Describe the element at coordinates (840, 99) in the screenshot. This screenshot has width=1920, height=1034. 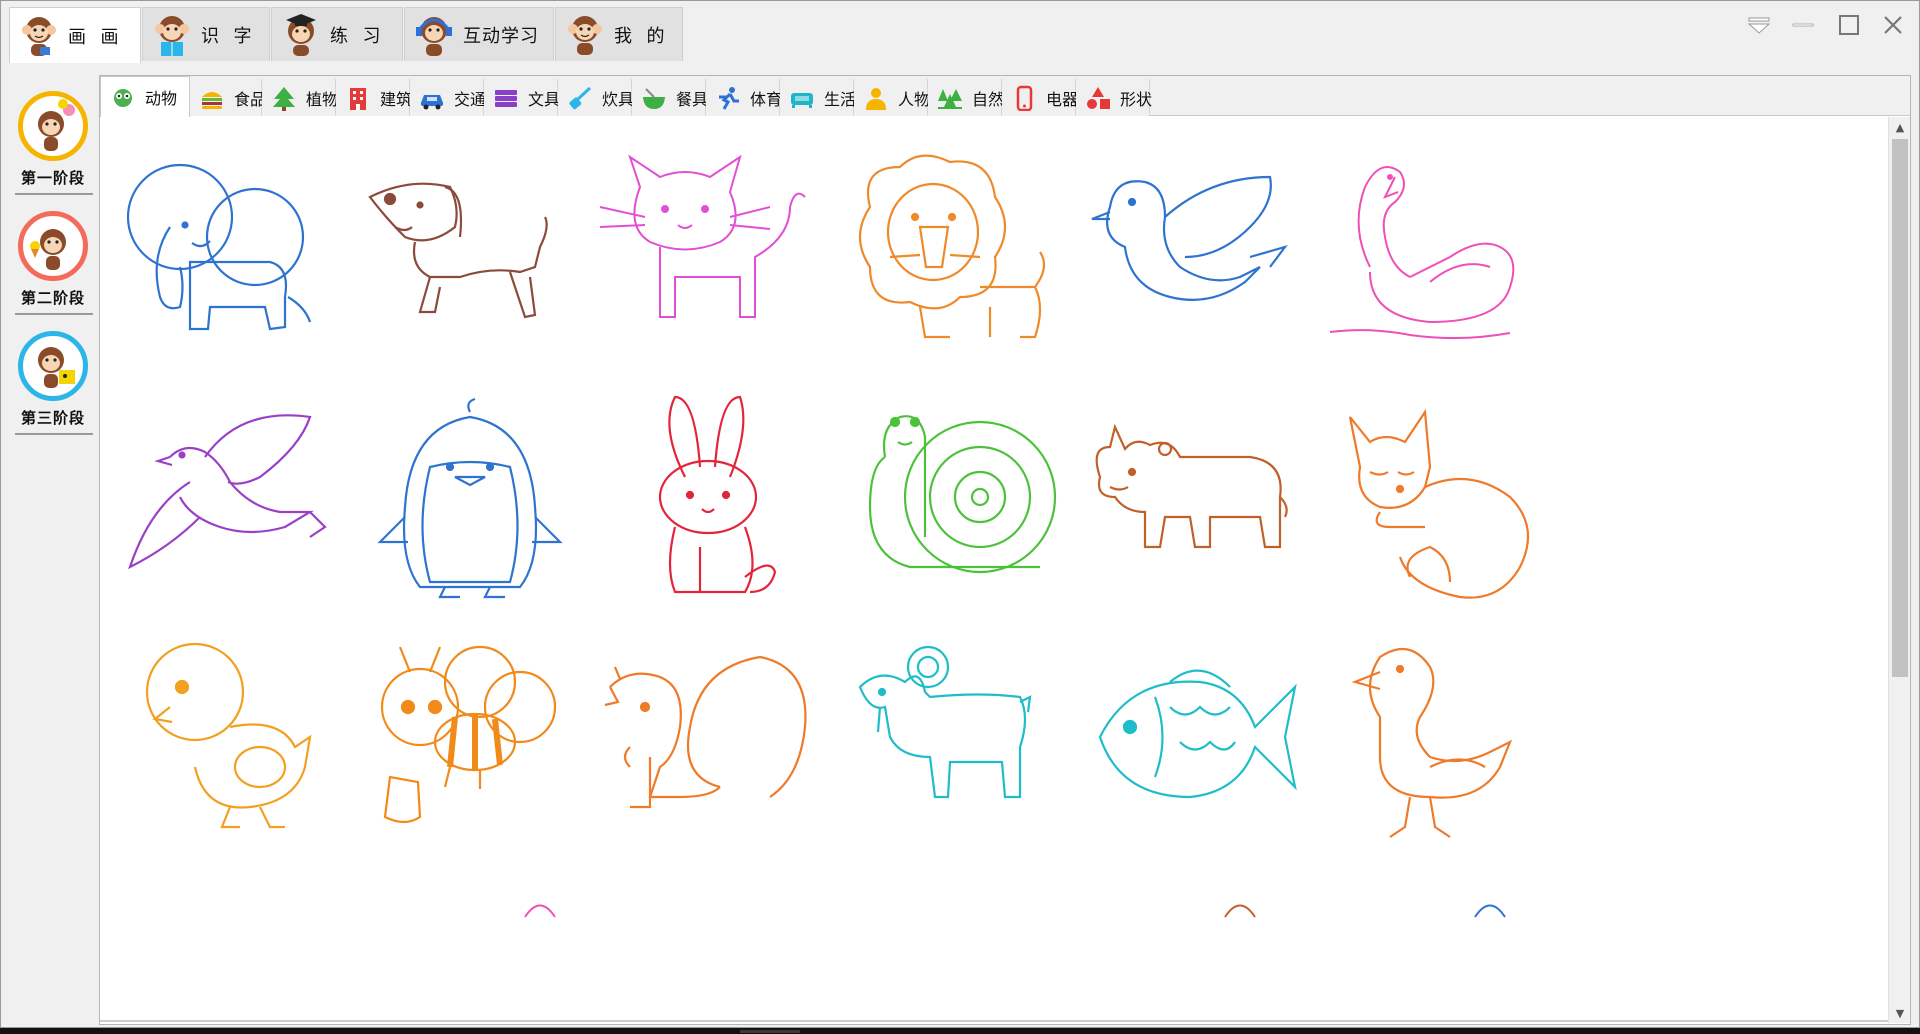
I see `category-tab-label: 生活` at that location.